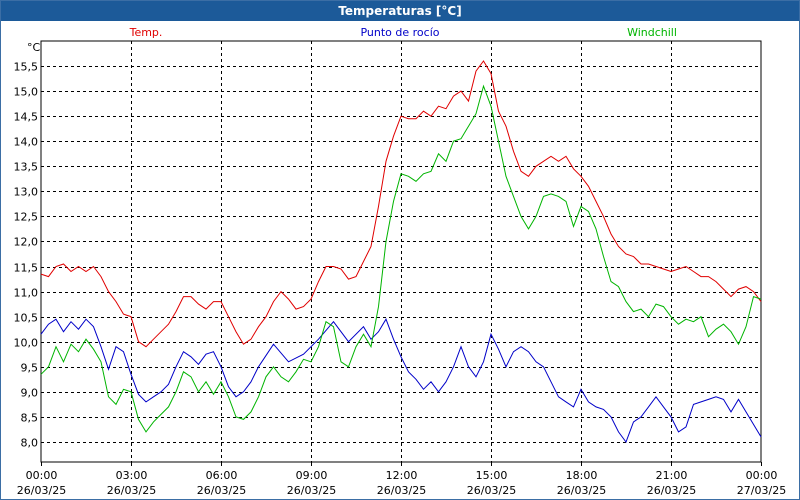 The height and width of the screenshot is (500, 800). What do you see at coordinates (30, 418) in the screenshot?
I see `y-tick-label: 8,5` at bounding box center [30, 418].